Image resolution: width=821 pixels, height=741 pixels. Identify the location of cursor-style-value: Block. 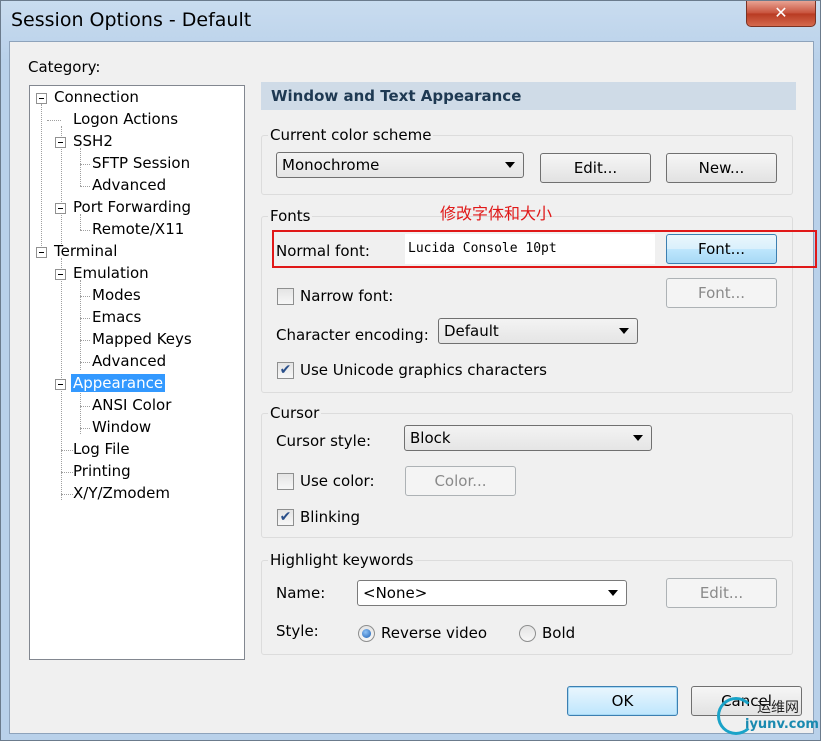
(430, 438).